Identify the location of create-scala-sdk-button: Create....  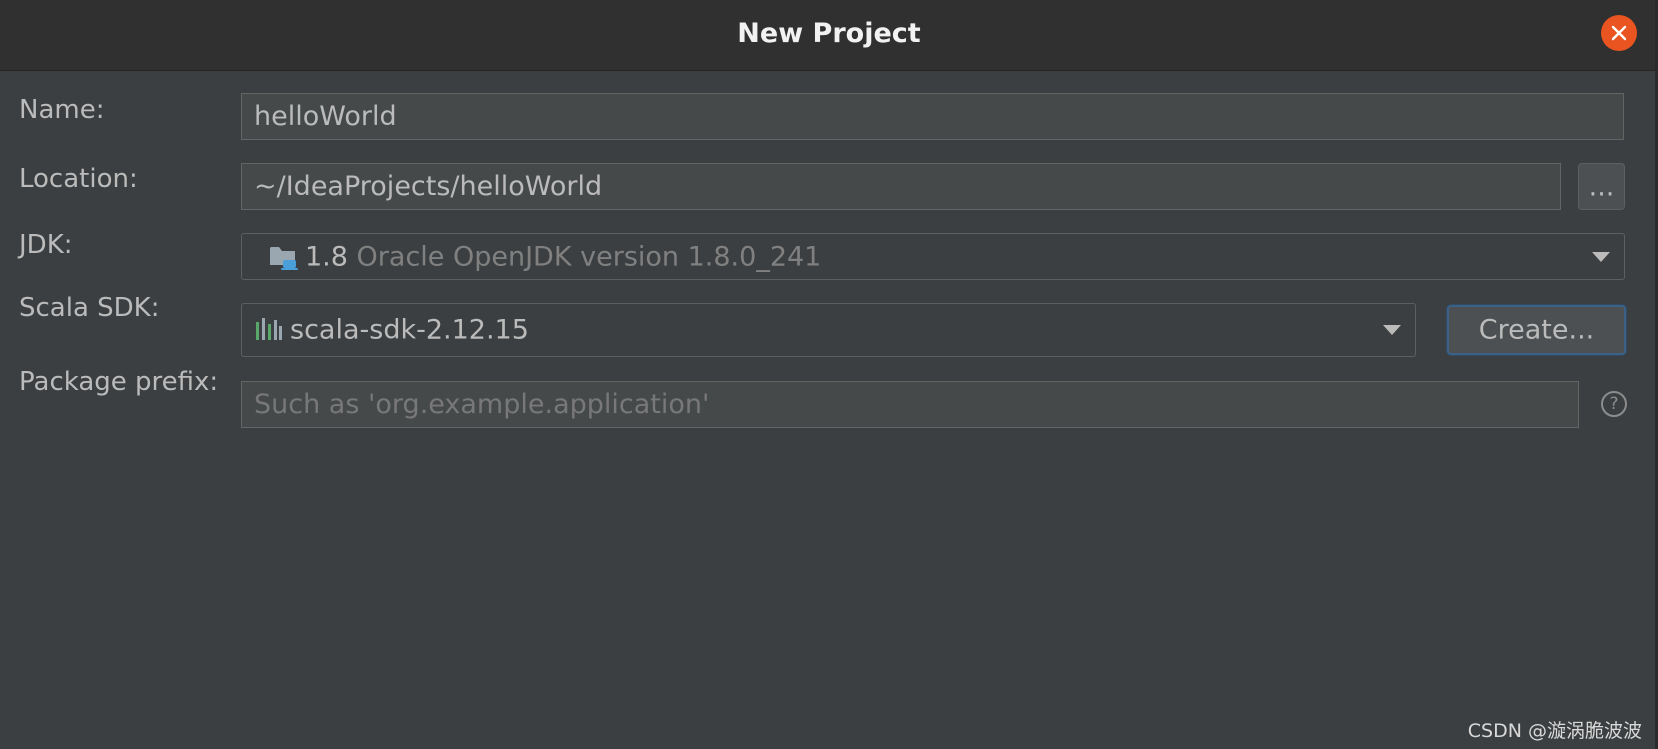
(1536, 330).